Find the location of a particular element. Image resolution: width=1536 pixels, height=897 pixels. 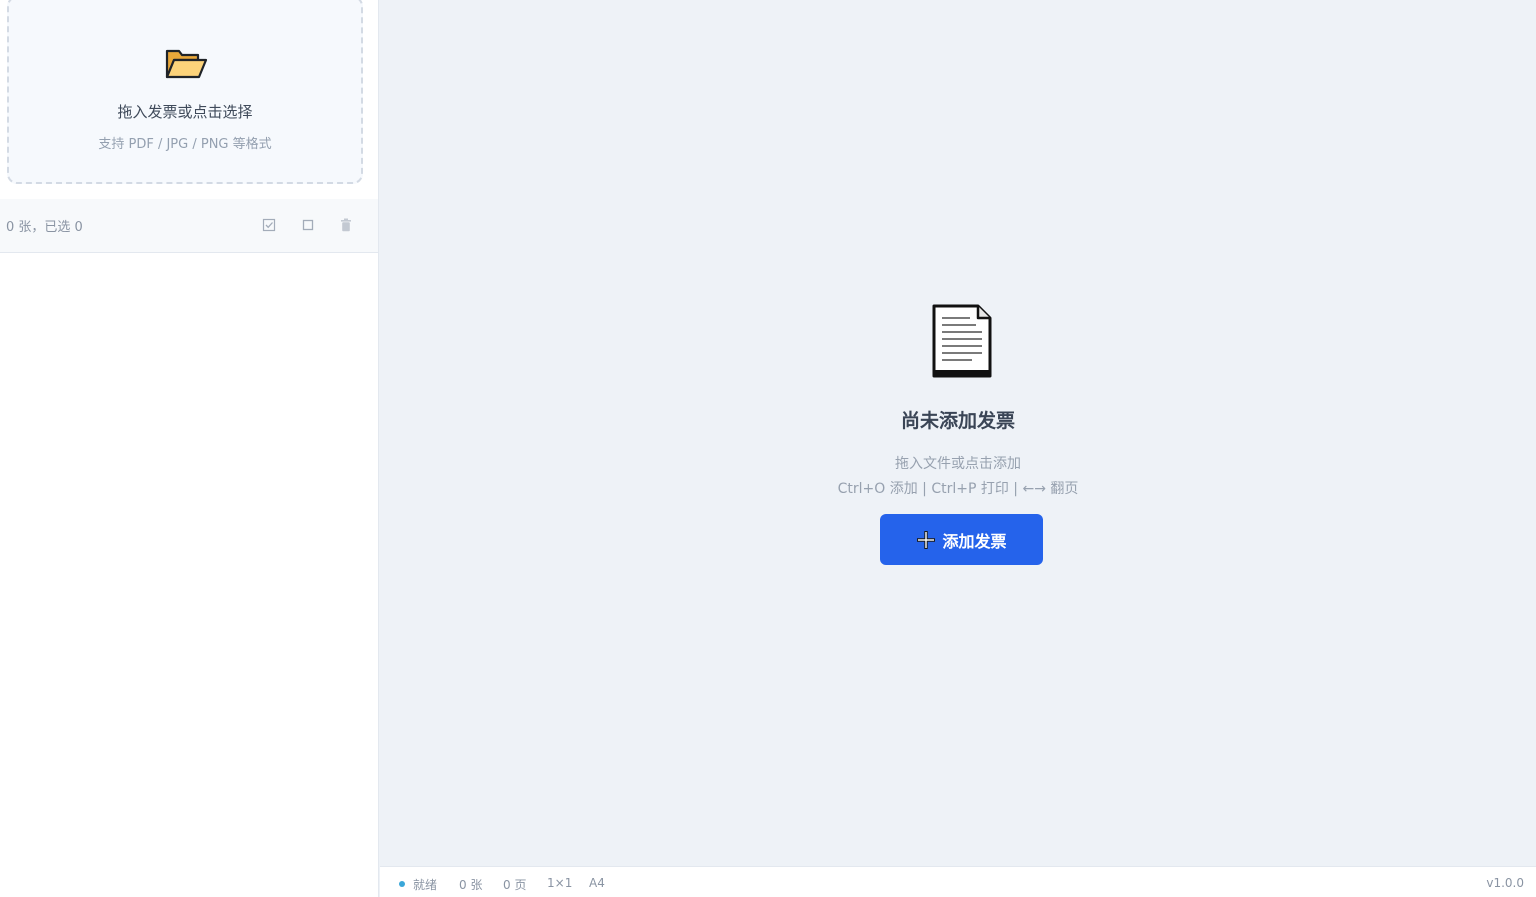

list-toolbar: 0 张，已选 0 is located at coordinates (189, 226).